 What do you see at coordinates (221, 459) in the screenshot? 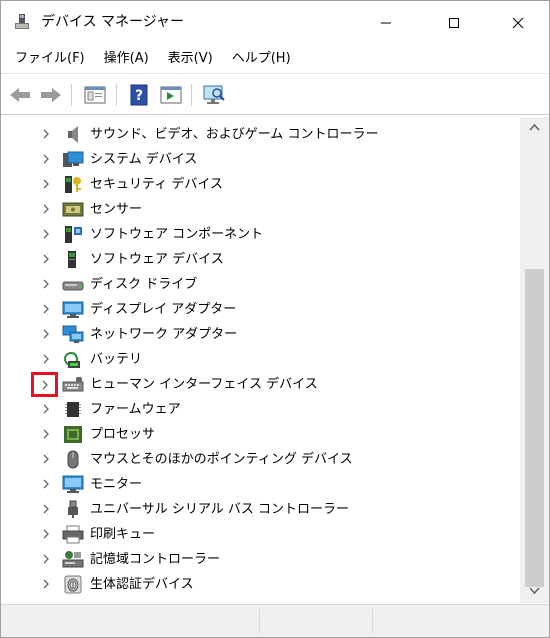
I see `tree-item-label: マウスとそのほかのポインティング デバイス` at bounding box center [221, 459].